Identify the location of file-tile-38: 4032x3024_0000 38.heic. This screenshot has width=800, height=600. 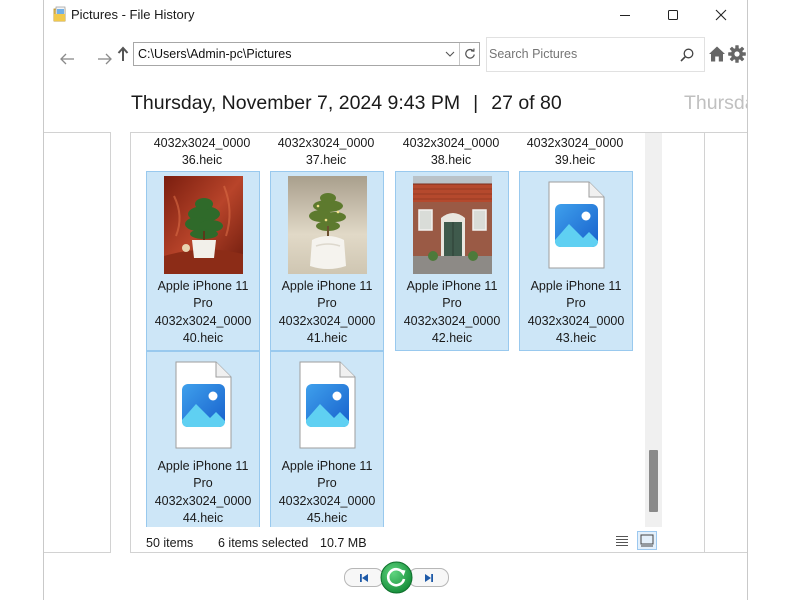
(452, 152).